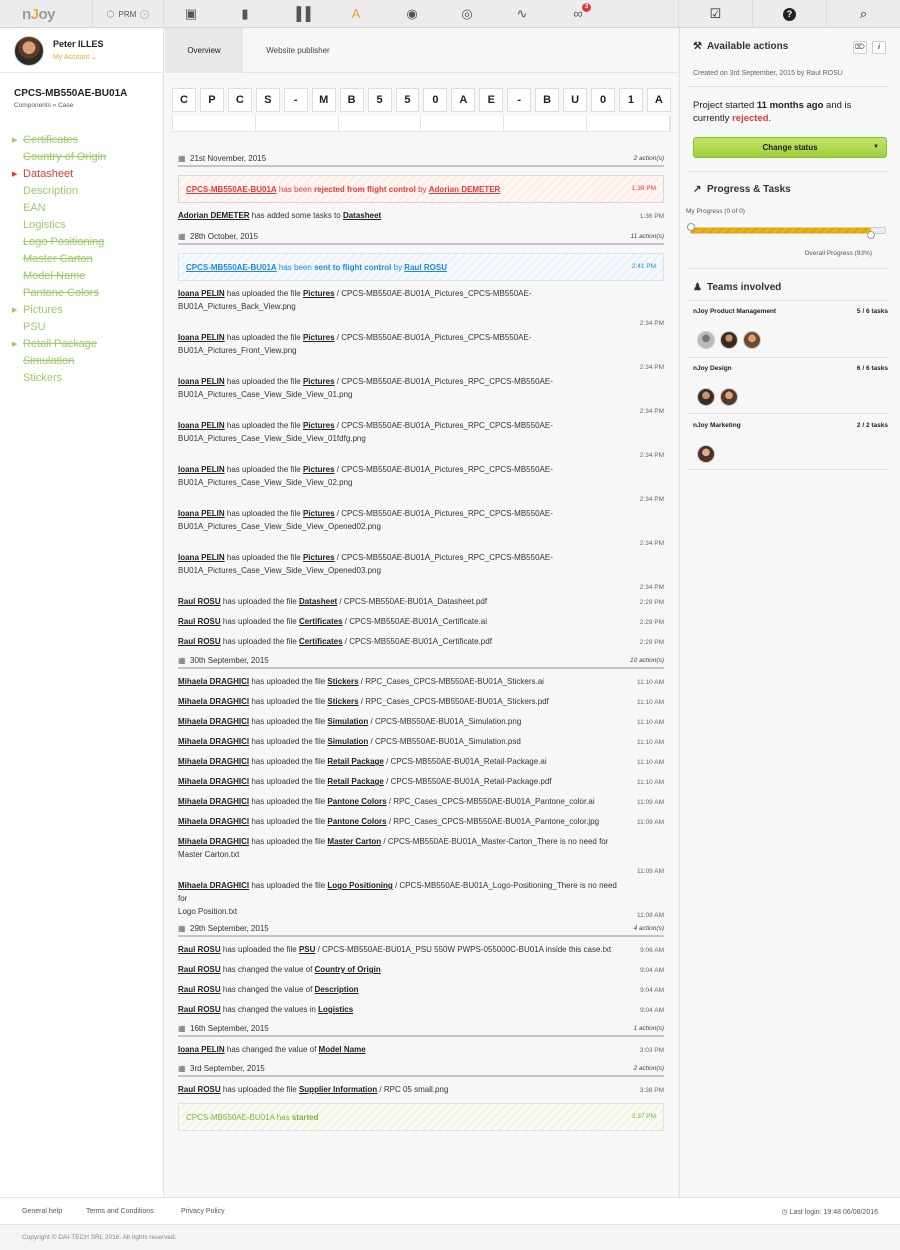  What do you see at coordinates (191, 14) in the screenshot?
I see `cube-icon: ▣` at bounding box center [191, 14].